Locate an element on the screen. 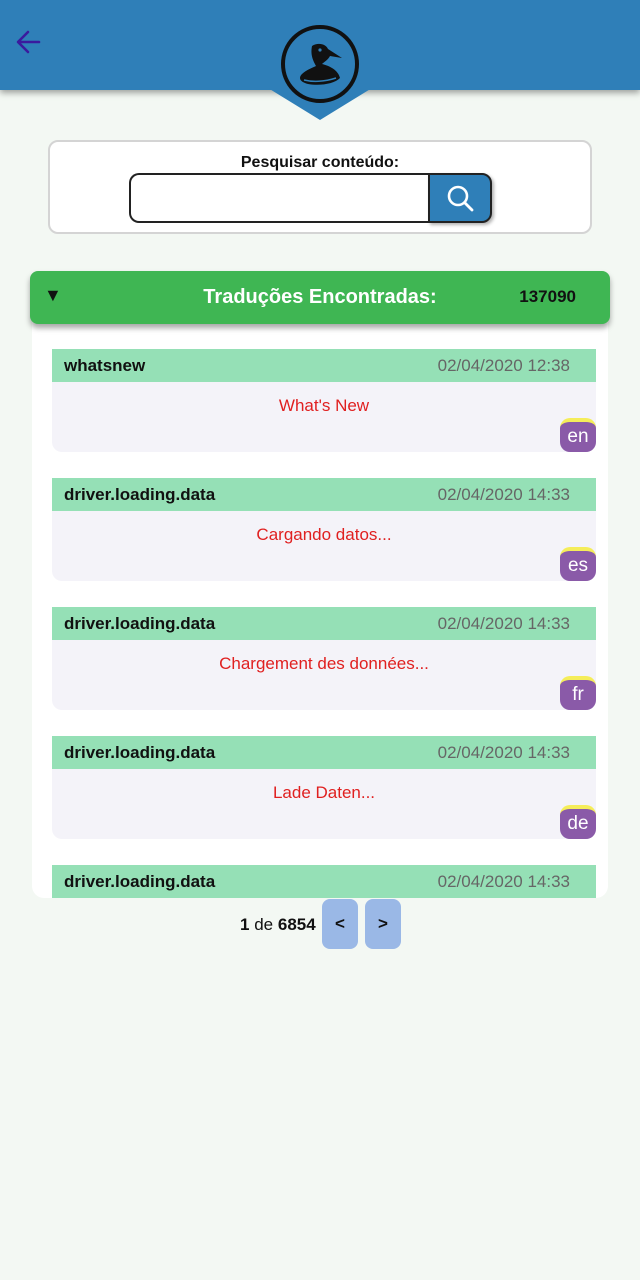 Image resolution: width=640 pixels, height=1280 pixels. search-input is located at coordinates (280, 198).